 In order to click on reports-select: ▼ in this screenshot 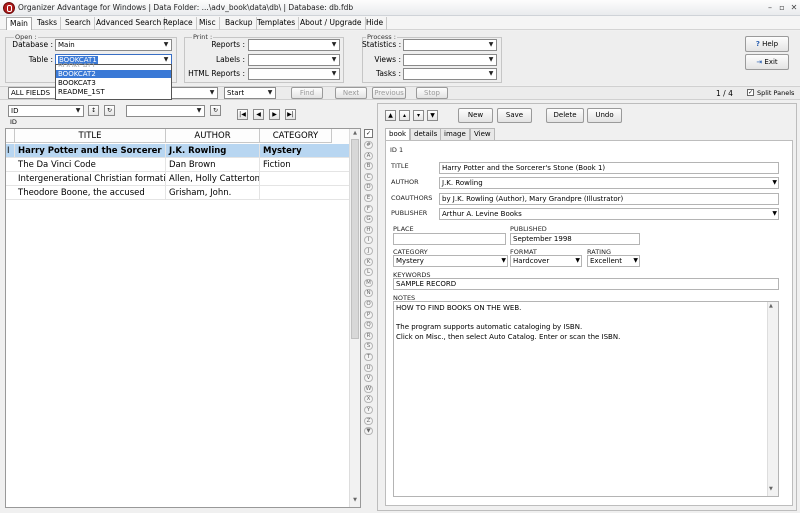, I will do `click(294, 45)`.